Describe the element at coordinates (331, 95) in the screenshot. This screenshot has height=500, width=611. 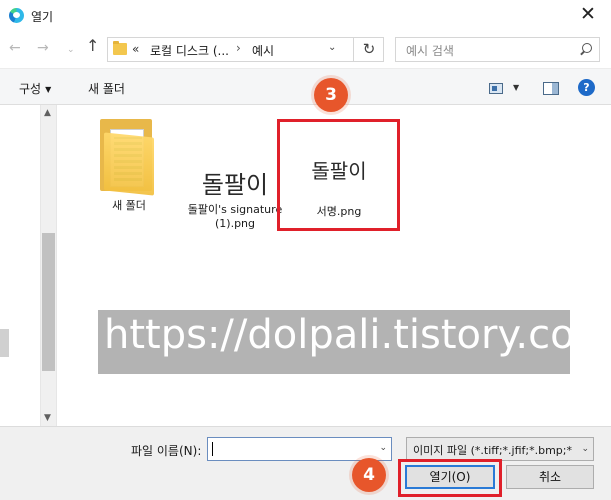
I see `step-3-badge: 3` at that location.